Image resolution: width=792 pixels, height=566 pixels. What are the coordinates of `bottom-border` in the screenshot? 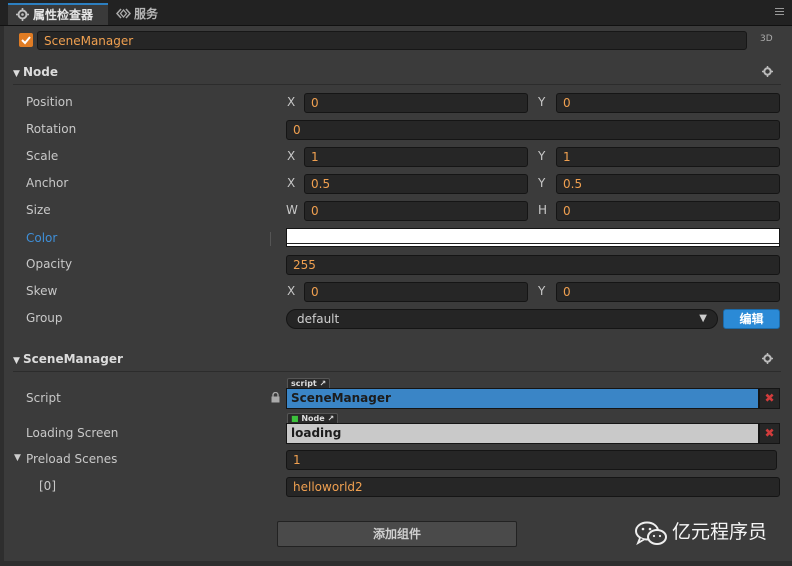 It's located at (396, 563).